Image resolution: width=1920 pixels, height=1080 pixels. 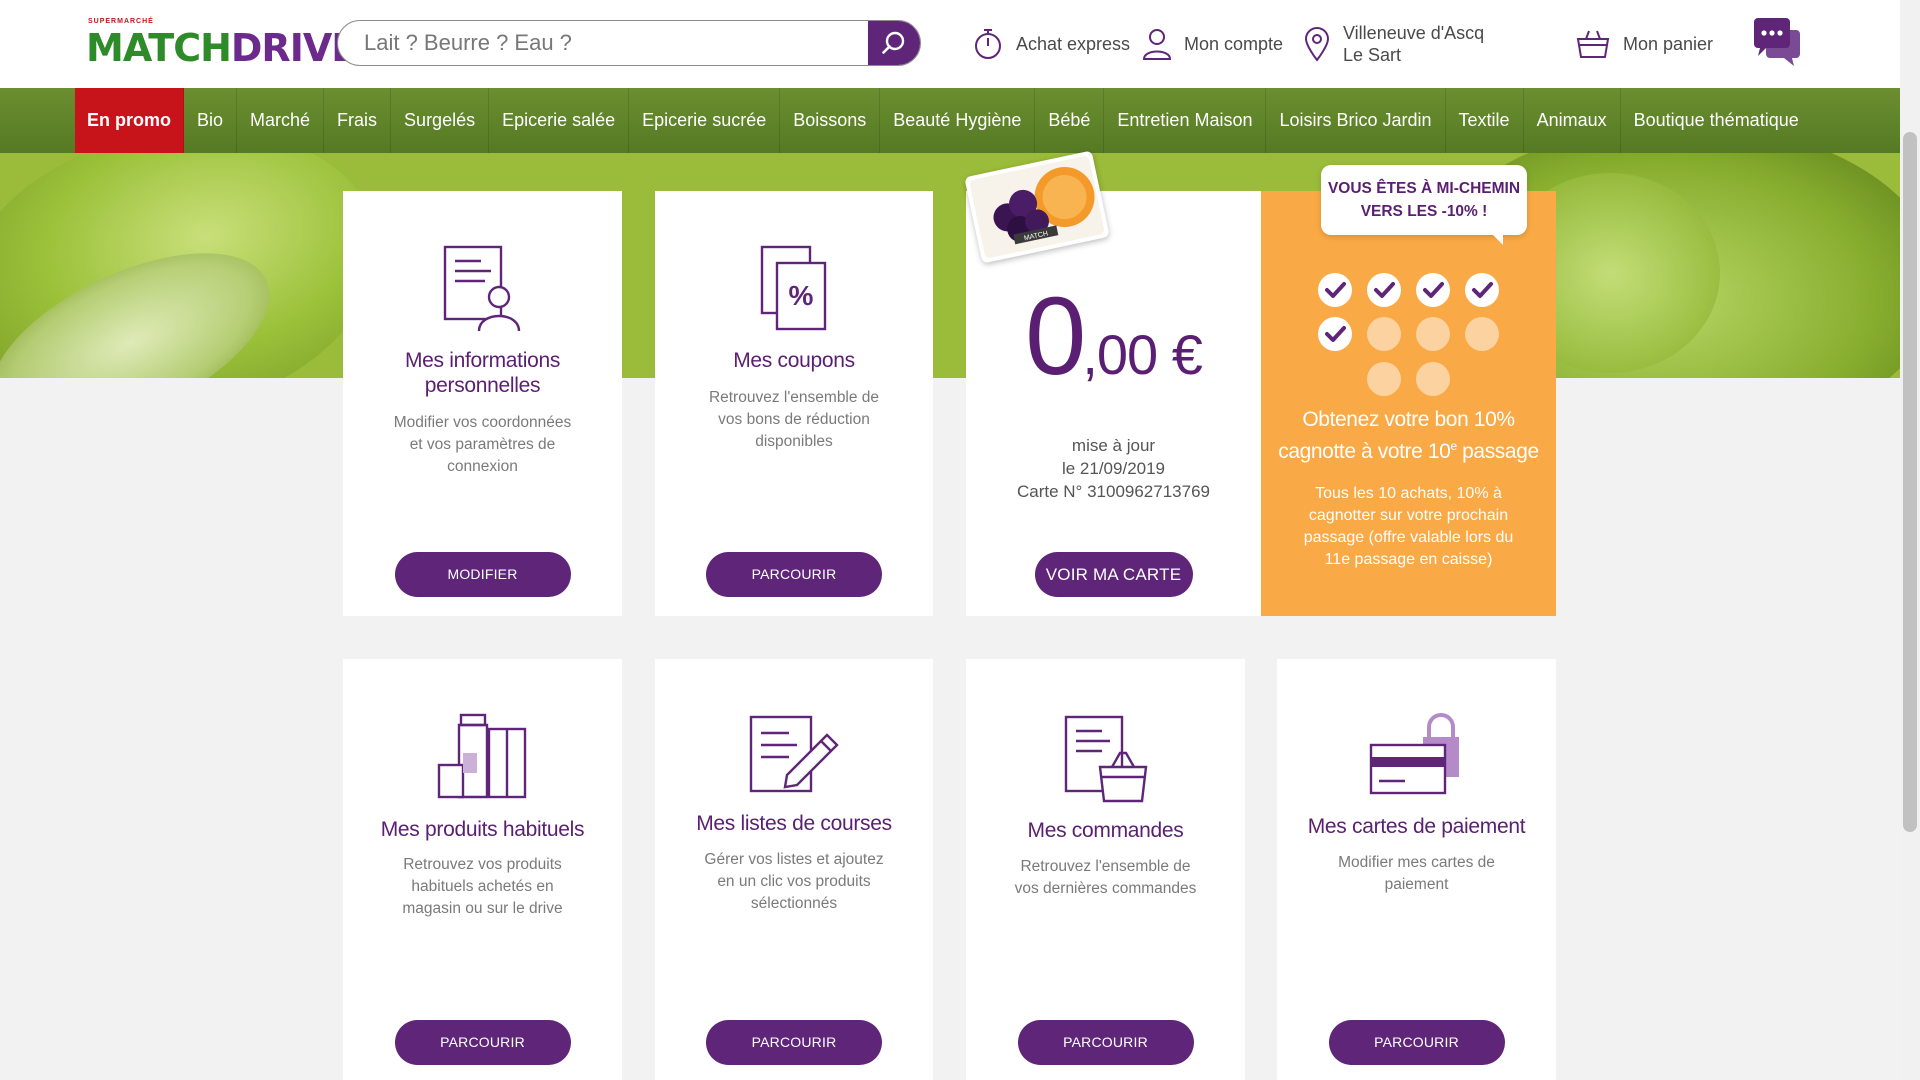 What do you see at coordinates (1073, 43) in the screenshot?
I see `express-label: Achat express` at bounding box center [1073, 43].